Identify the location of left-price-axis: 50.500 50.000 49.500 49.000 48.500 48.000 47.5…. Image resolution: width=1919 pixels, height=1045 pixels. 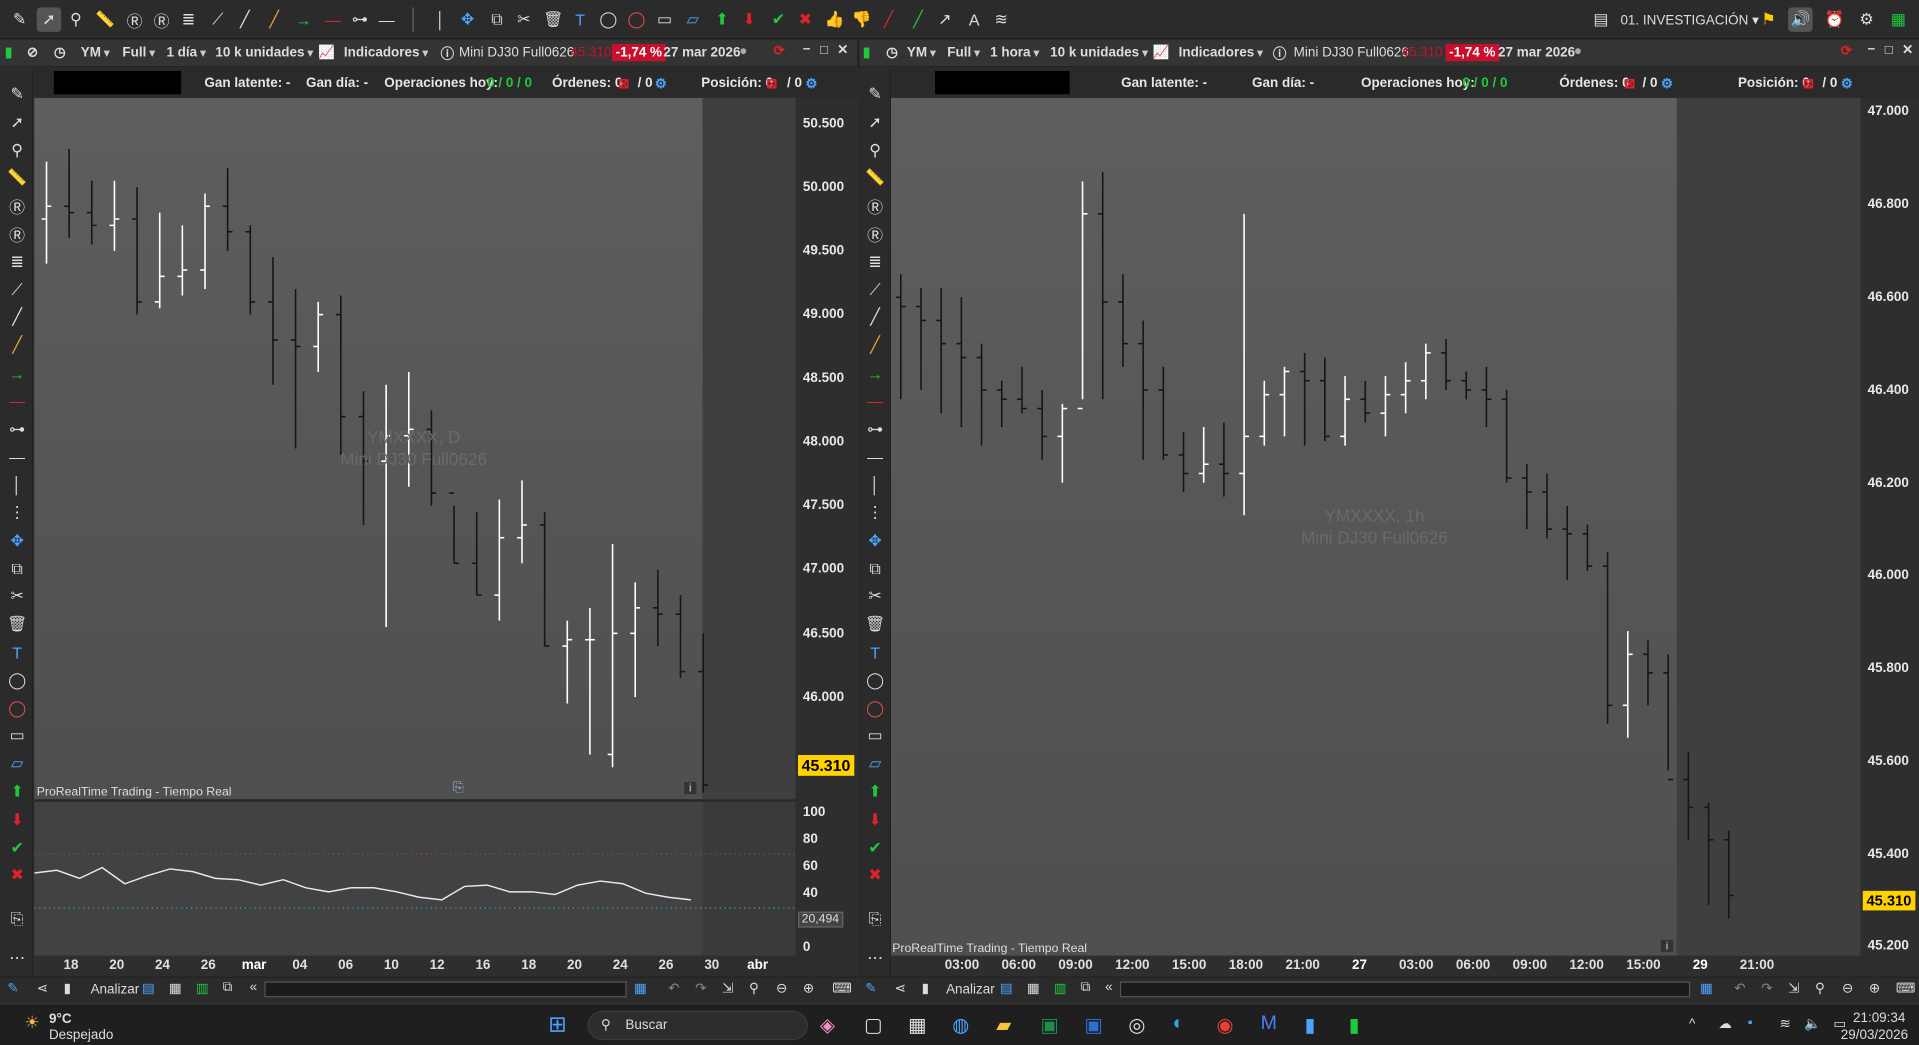
(826, 448).